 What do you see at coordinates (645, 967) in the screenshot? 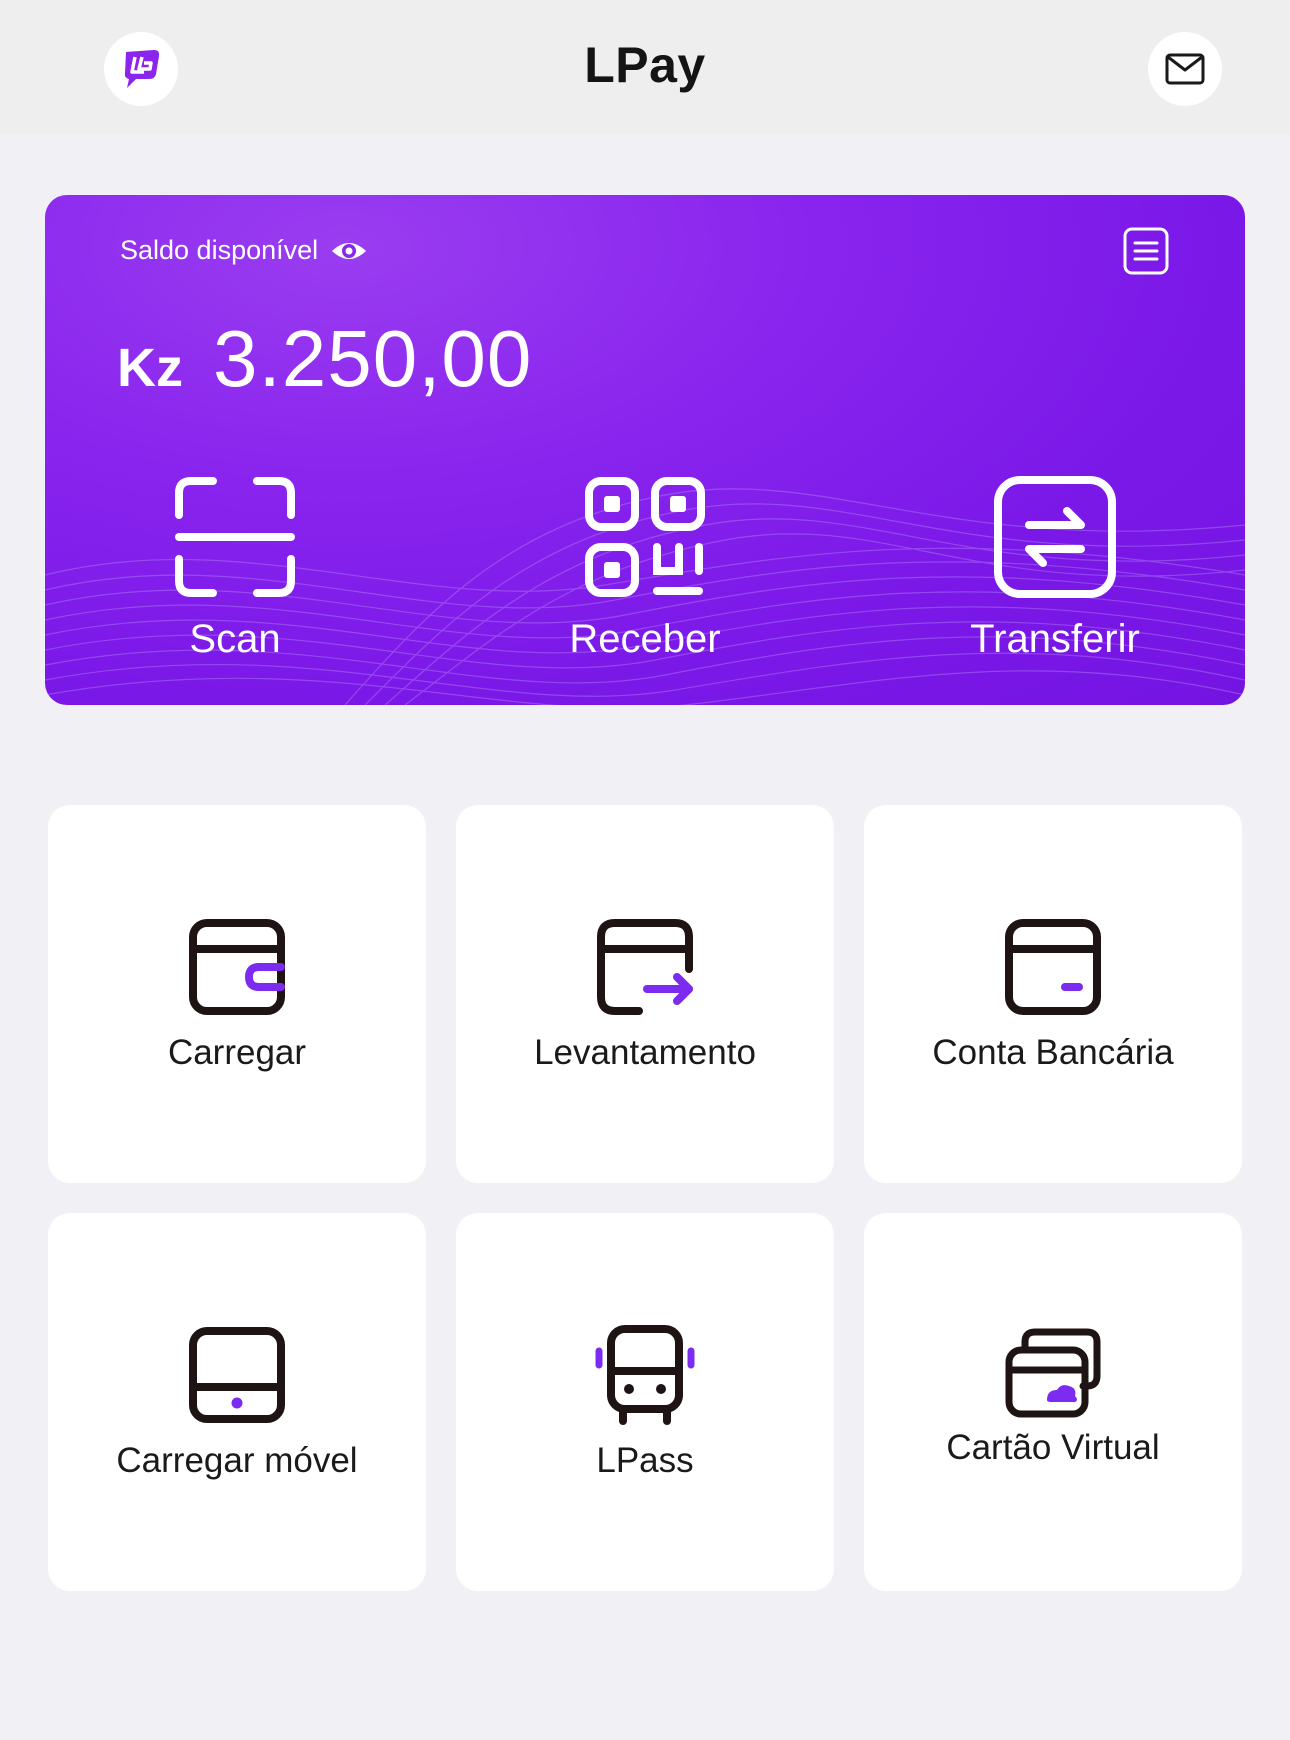
I see `withdraw-icon` at bounding box center [645, 967].